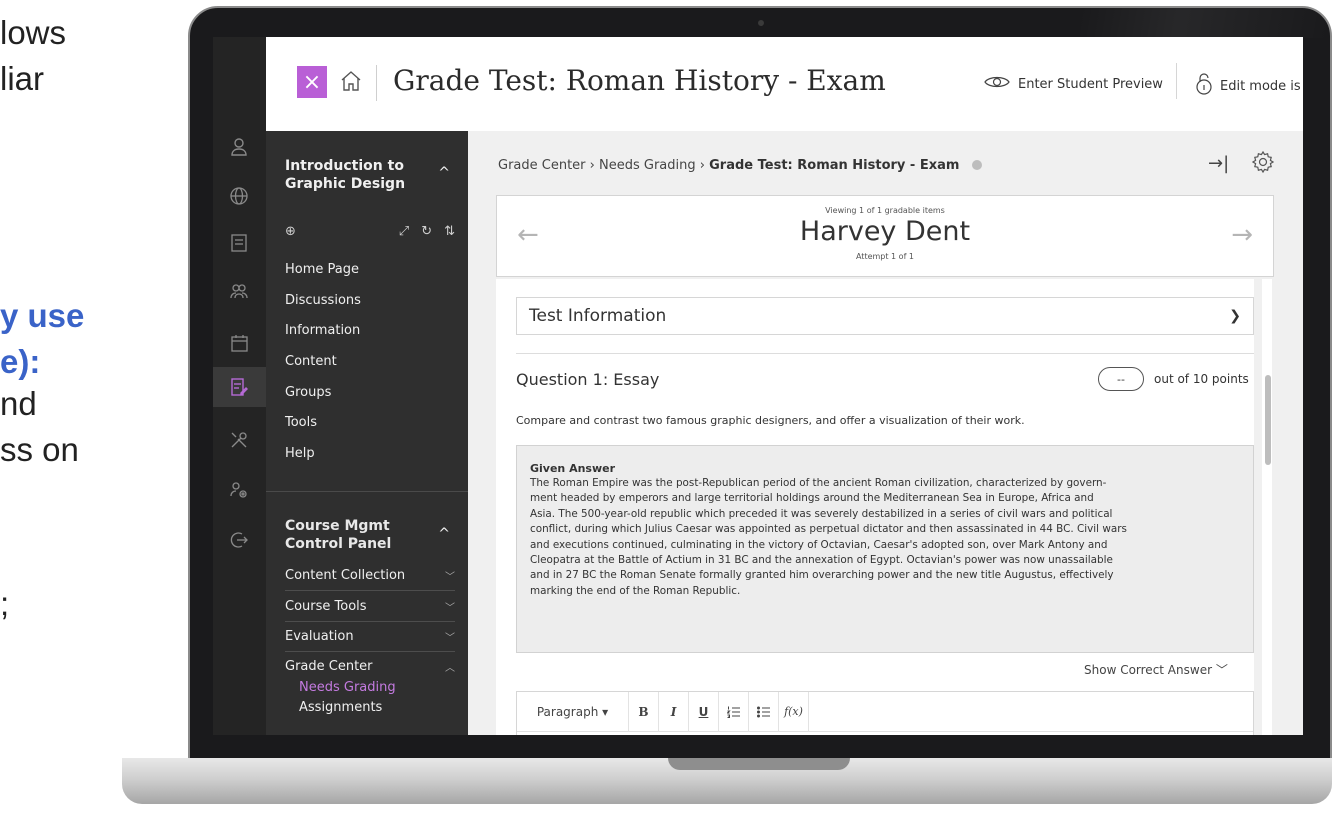  I want to click on breadcrumb-needs-grading: Needs Grading, so click(647, 165).